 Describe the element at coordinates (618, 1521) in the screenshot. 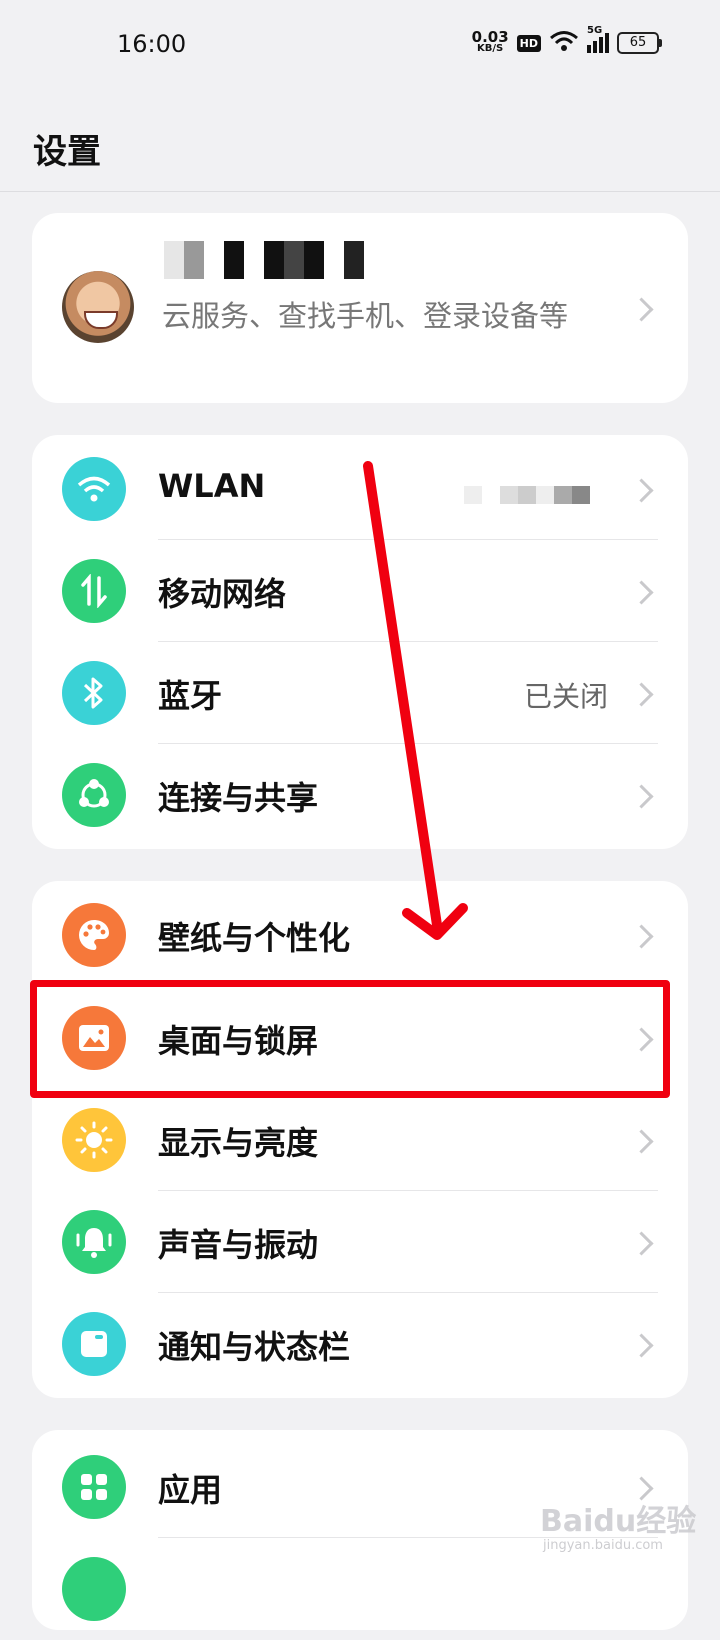

I see `watermark-logo: Baidu经验` at that location.